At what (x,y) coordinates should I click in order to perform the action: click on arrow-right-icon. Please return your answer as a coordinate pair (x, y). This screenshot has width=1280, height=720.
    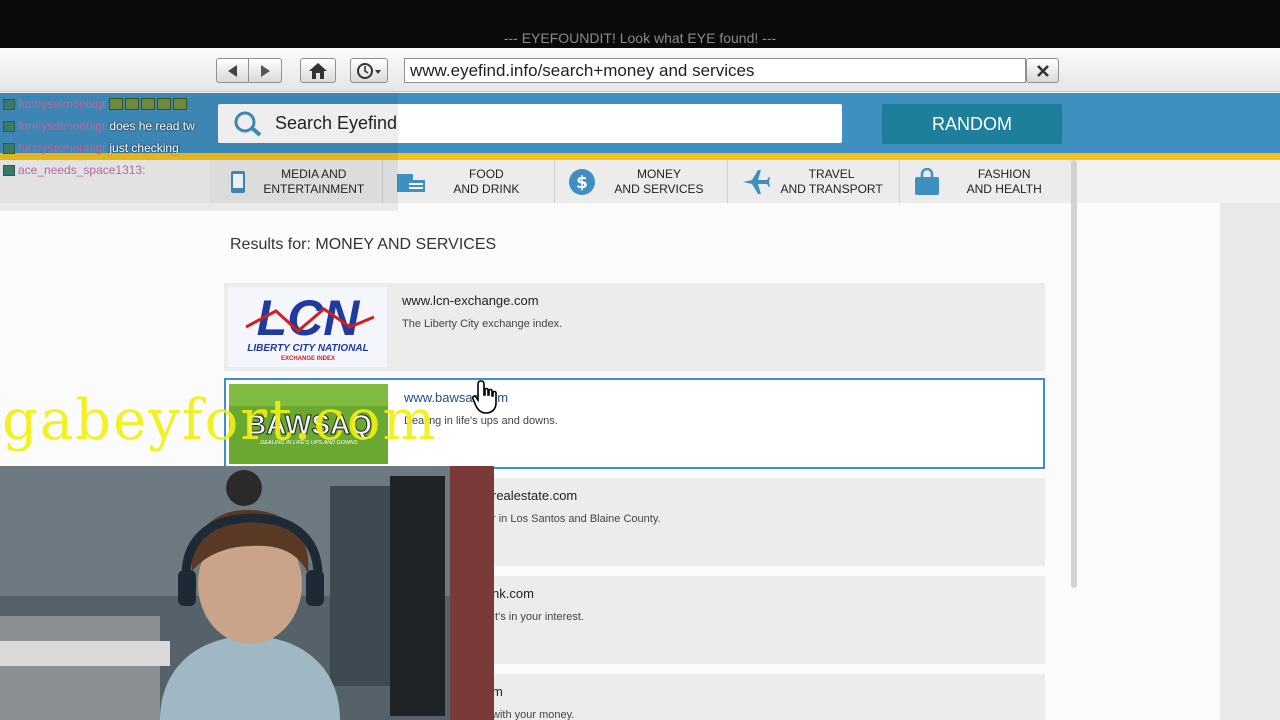
    Looking at the image, I should click on (265, 70).